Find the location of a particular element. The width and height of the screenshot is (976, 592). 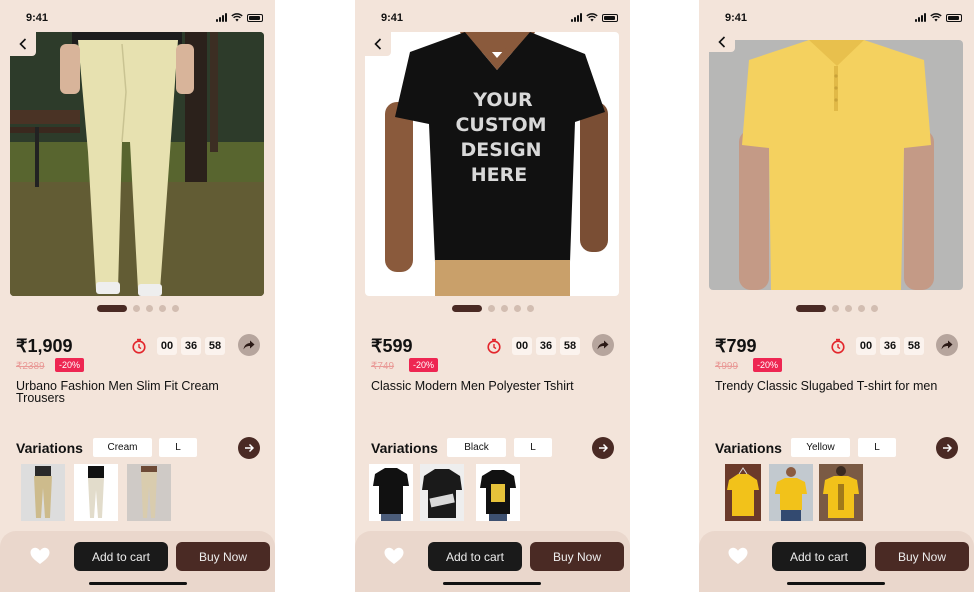

color-option: Black is located at coordinates (476, 447).